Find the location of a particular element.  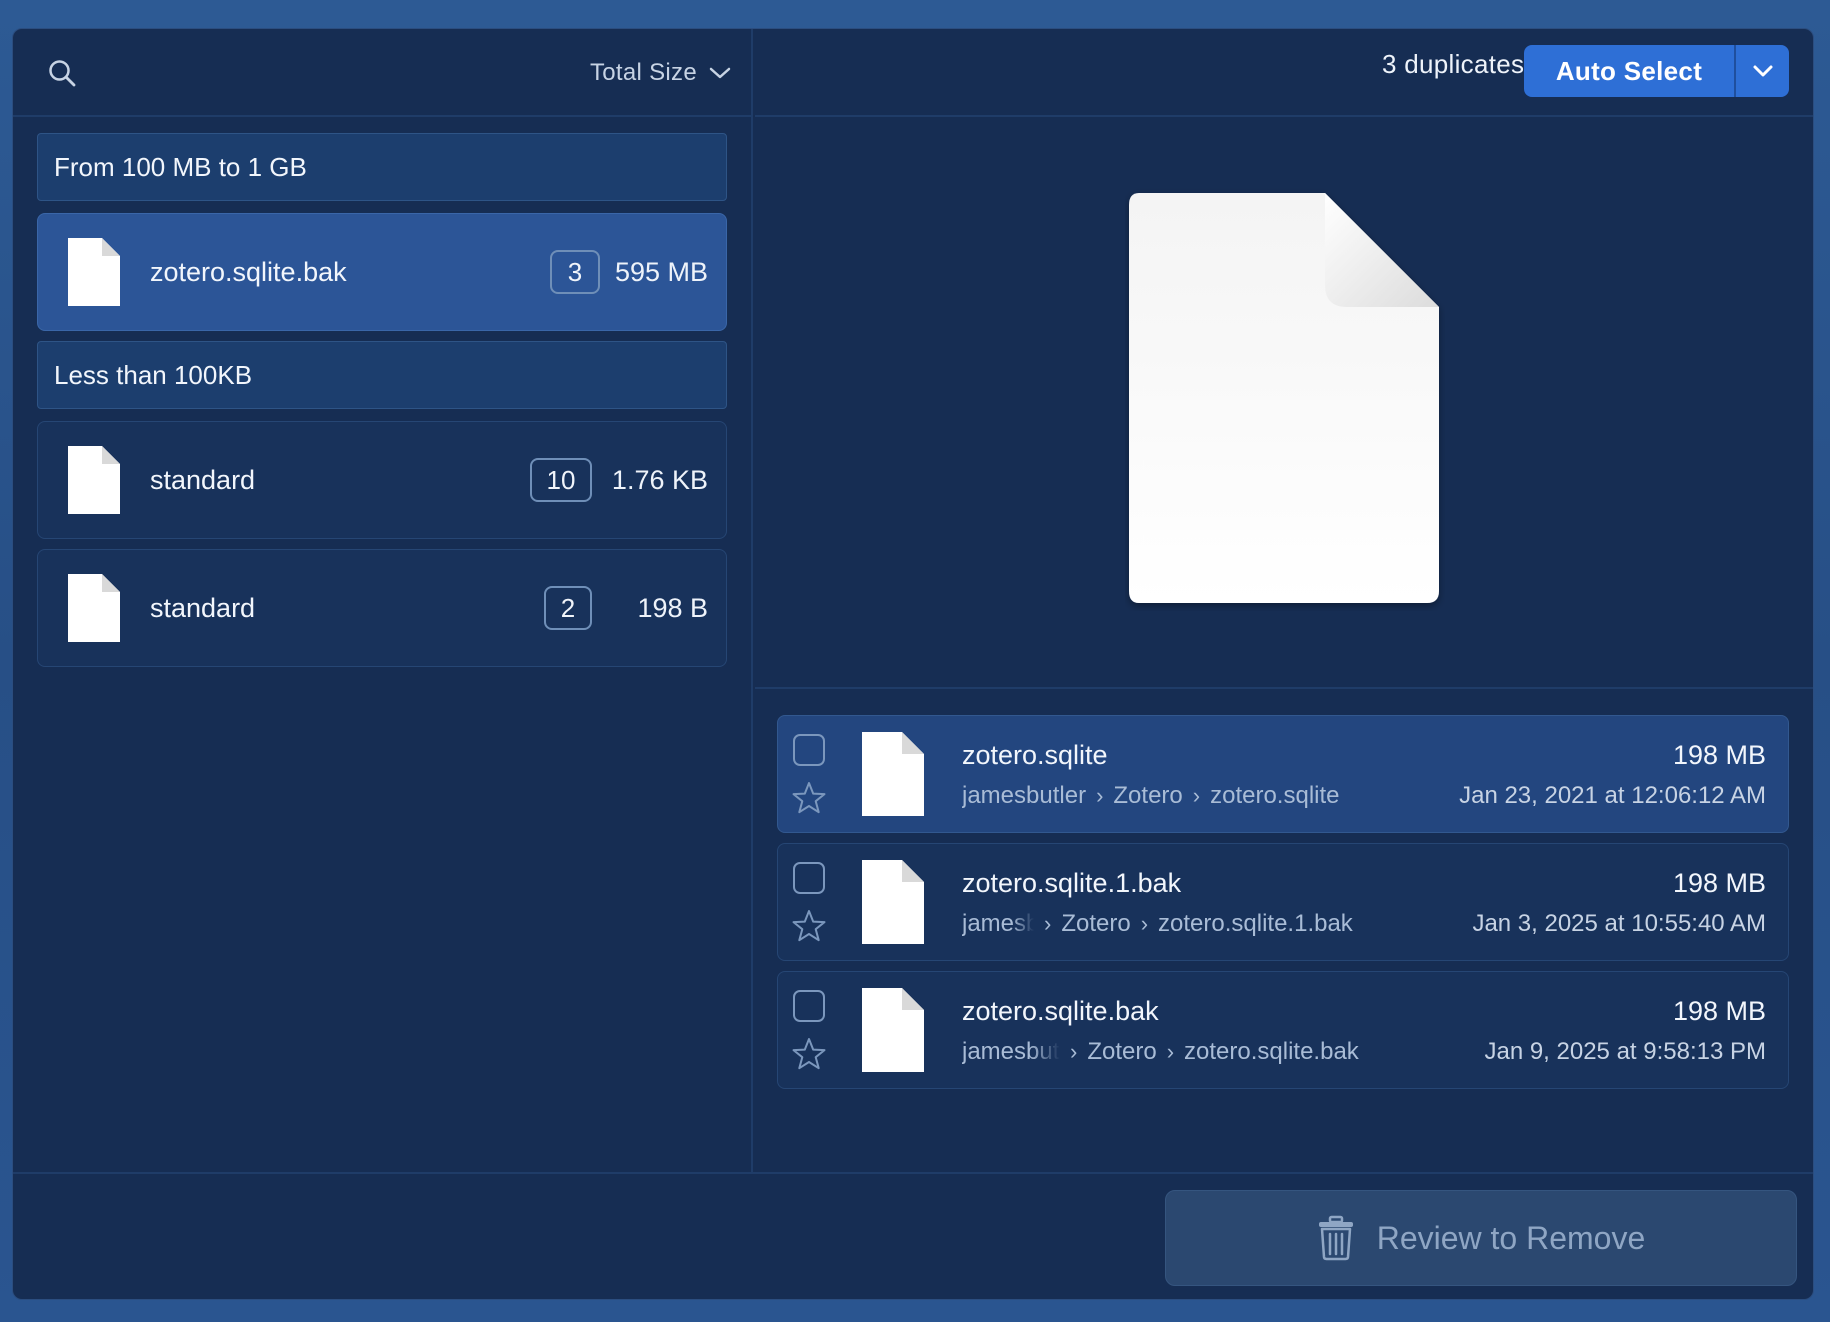

sort-by-label: Total Size is located at coordinates (643, 72).